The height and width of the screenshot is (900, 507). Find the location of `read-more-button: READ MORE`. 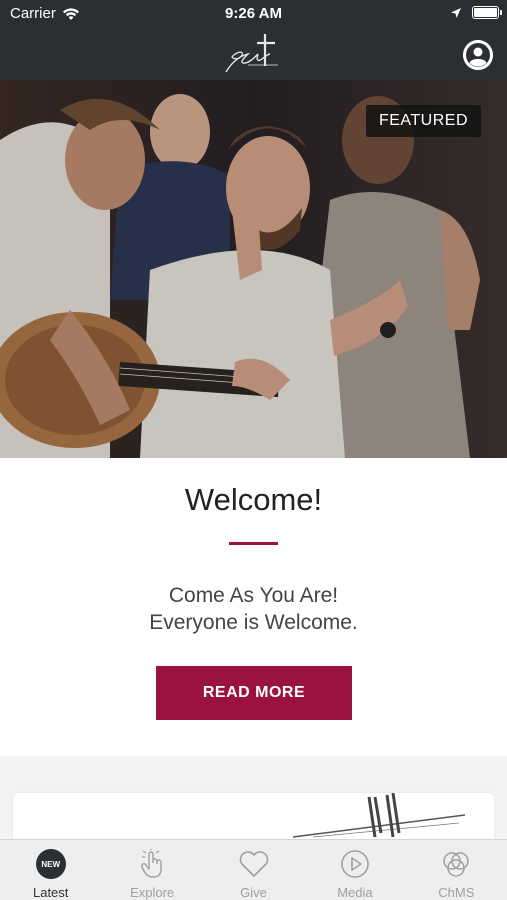

read-more-button: READ MORE is located at coordinates (254, 693).